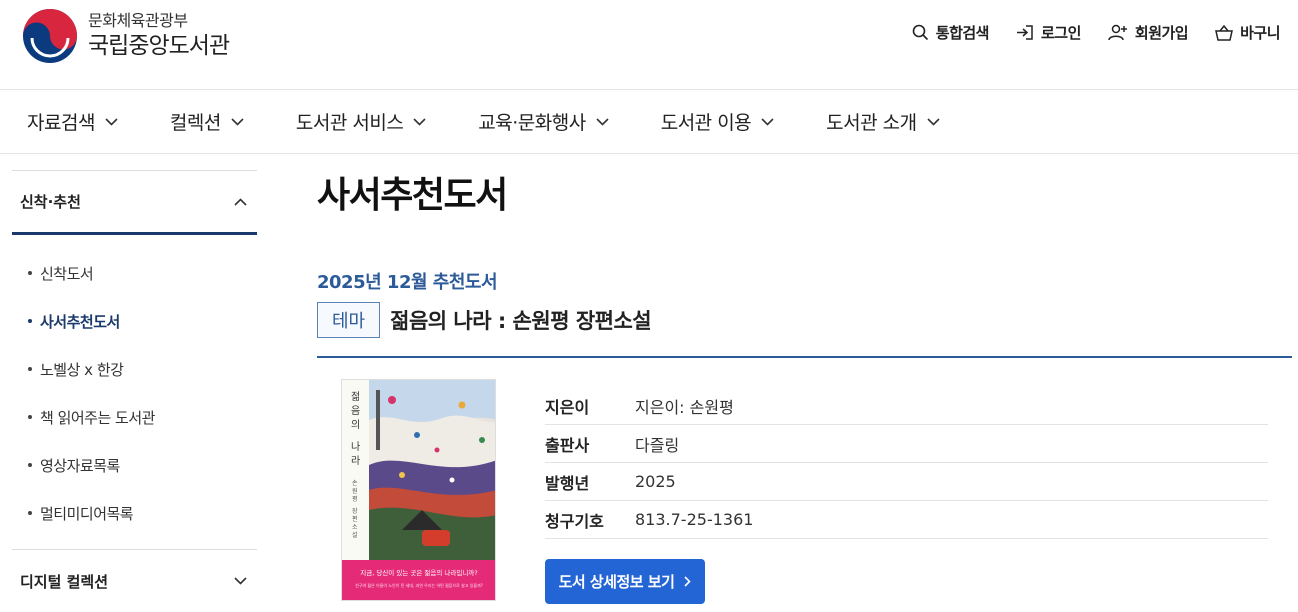  I want to click on nav-item-about: 도서관 소개, so click(883, 121).